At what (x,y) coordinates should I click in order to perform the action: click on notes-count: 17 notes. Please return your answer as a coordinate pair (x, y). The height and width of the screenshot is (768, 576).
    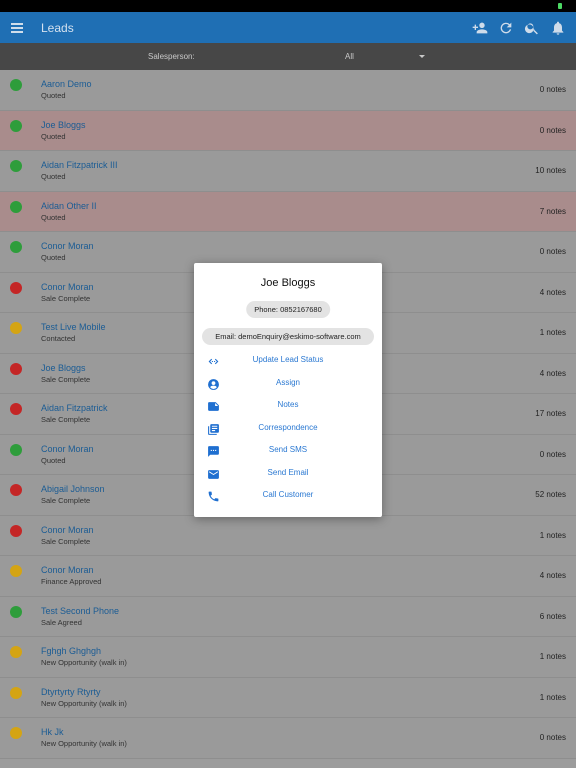
    Looking at the image, I should click on (550, 413).